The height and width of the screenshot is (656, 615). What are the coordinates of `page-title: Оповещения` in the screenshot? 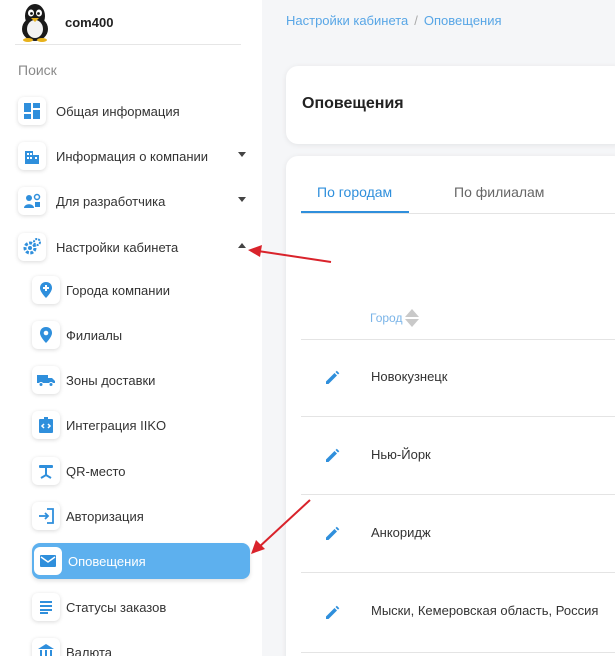 It's located at (353, 103).